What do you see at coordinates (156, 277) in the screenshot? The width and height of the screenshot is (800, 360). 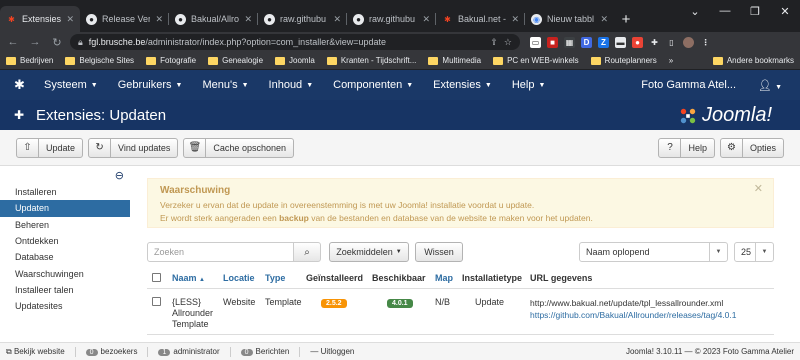 I see `select-all-checkbox` at bounding box center [156, 277].